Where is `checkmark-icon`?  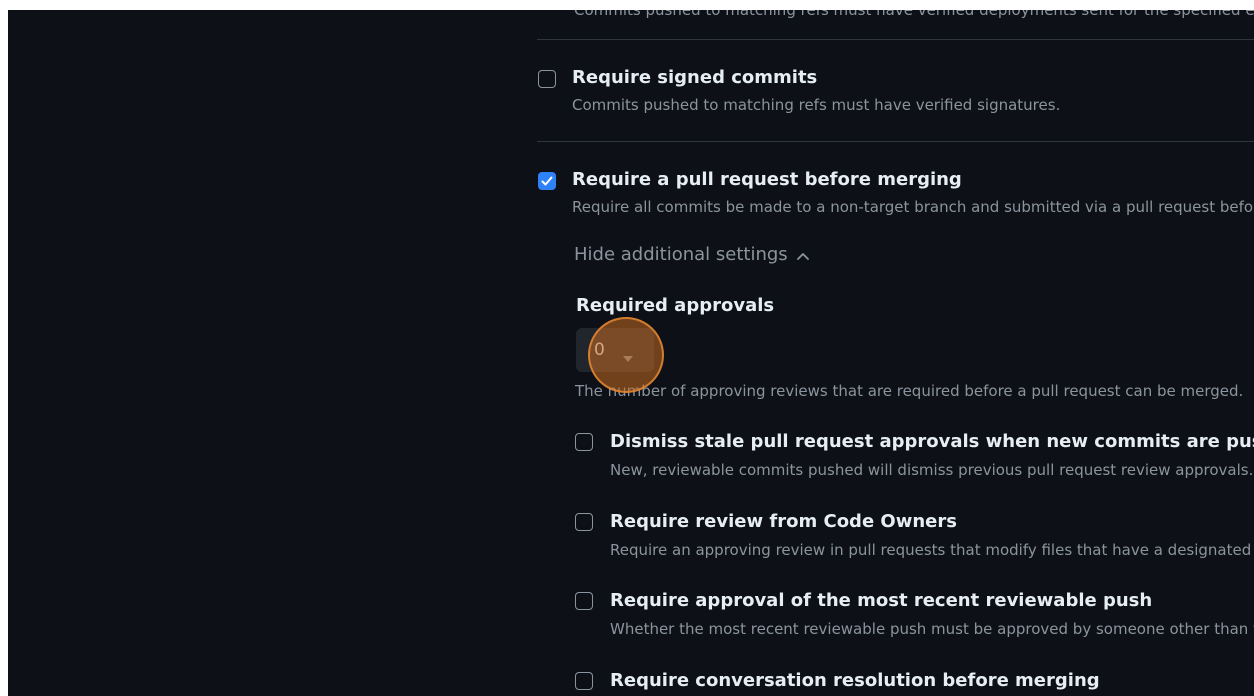 checkmark-icon is located at coordinates (547, 181).